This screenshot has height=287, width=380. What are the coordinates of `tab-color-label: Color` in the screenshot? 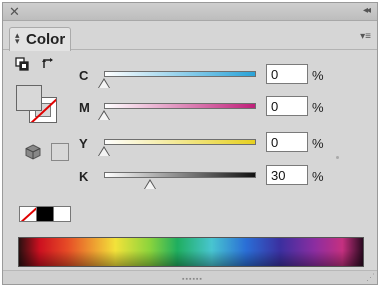 It's located at (46, 39).